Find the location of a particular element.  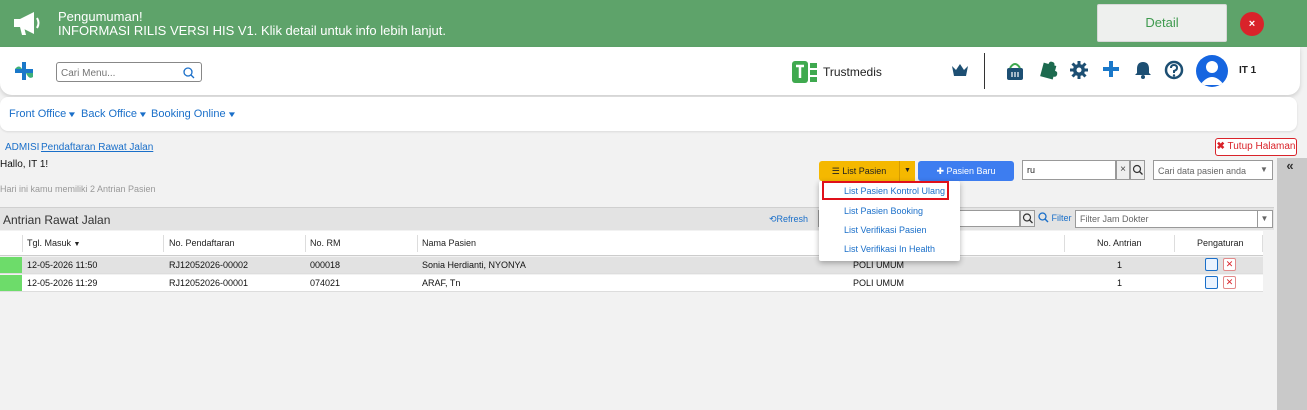

side-panel-strip is located at coordinates (1292, 284).